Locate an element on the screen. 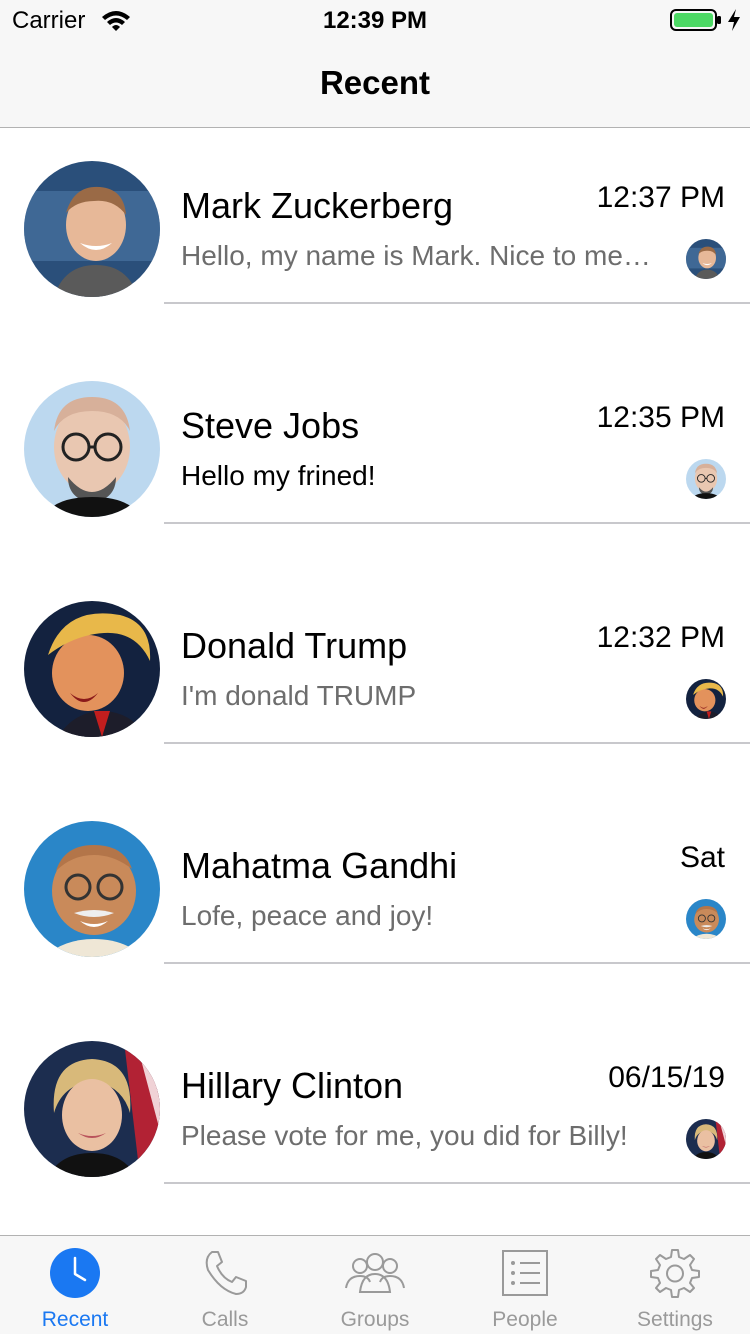  chat-preview: Hello my frined! is located at coordinates (278, 475).